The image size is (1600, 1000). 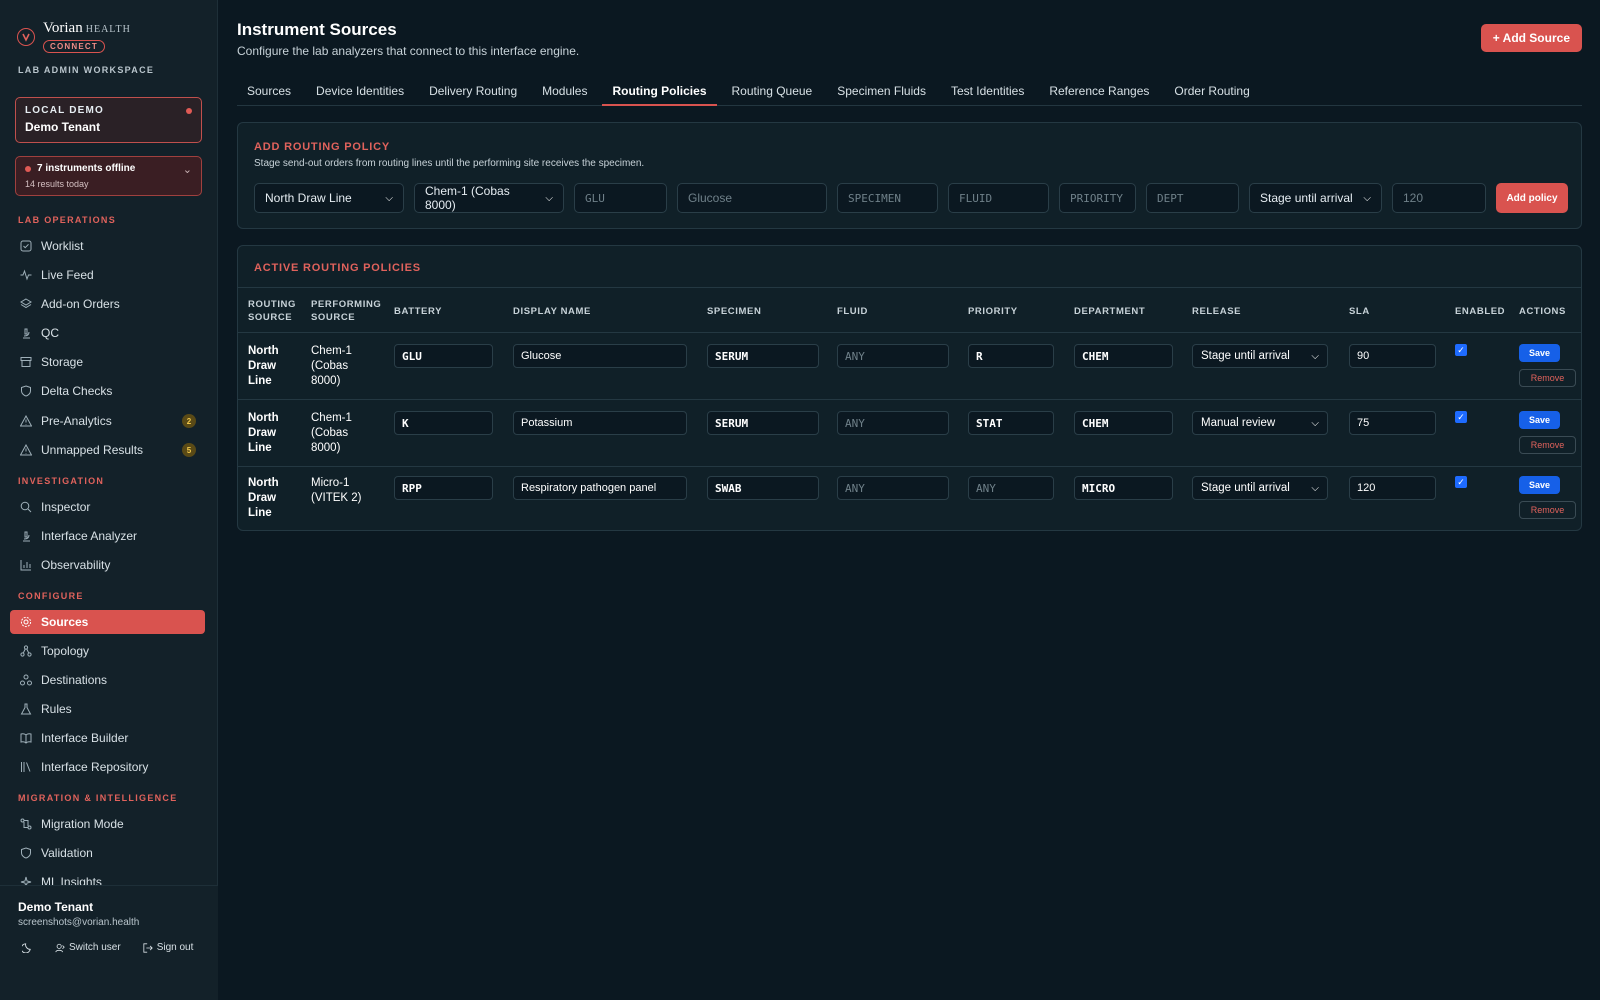 I want to click on tab-routing-queue: Routing Queue, so click(x=772, y=93).